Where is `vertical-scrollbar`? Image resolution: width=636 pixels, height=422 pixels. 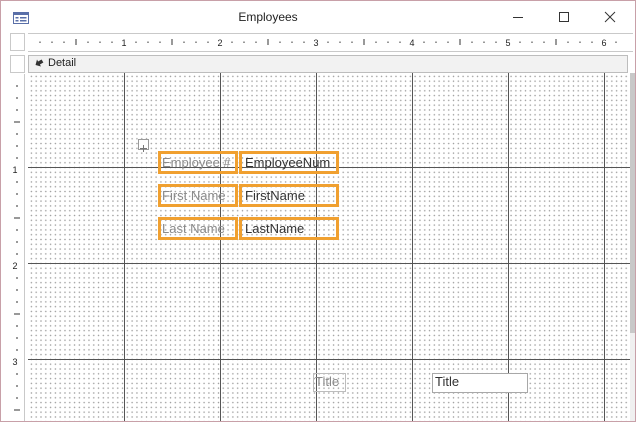
vertical-scrollbar is located at coordinates (632, 247).